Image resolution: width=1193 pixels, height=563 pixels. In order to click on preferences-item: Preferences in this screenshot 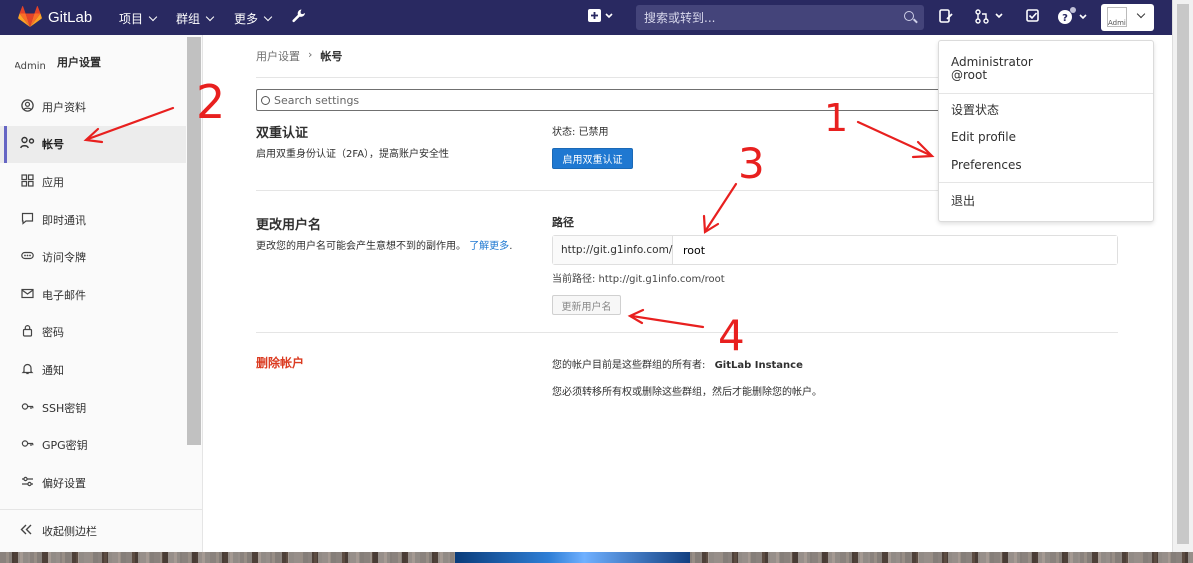, I will do `click(986, 165)`.